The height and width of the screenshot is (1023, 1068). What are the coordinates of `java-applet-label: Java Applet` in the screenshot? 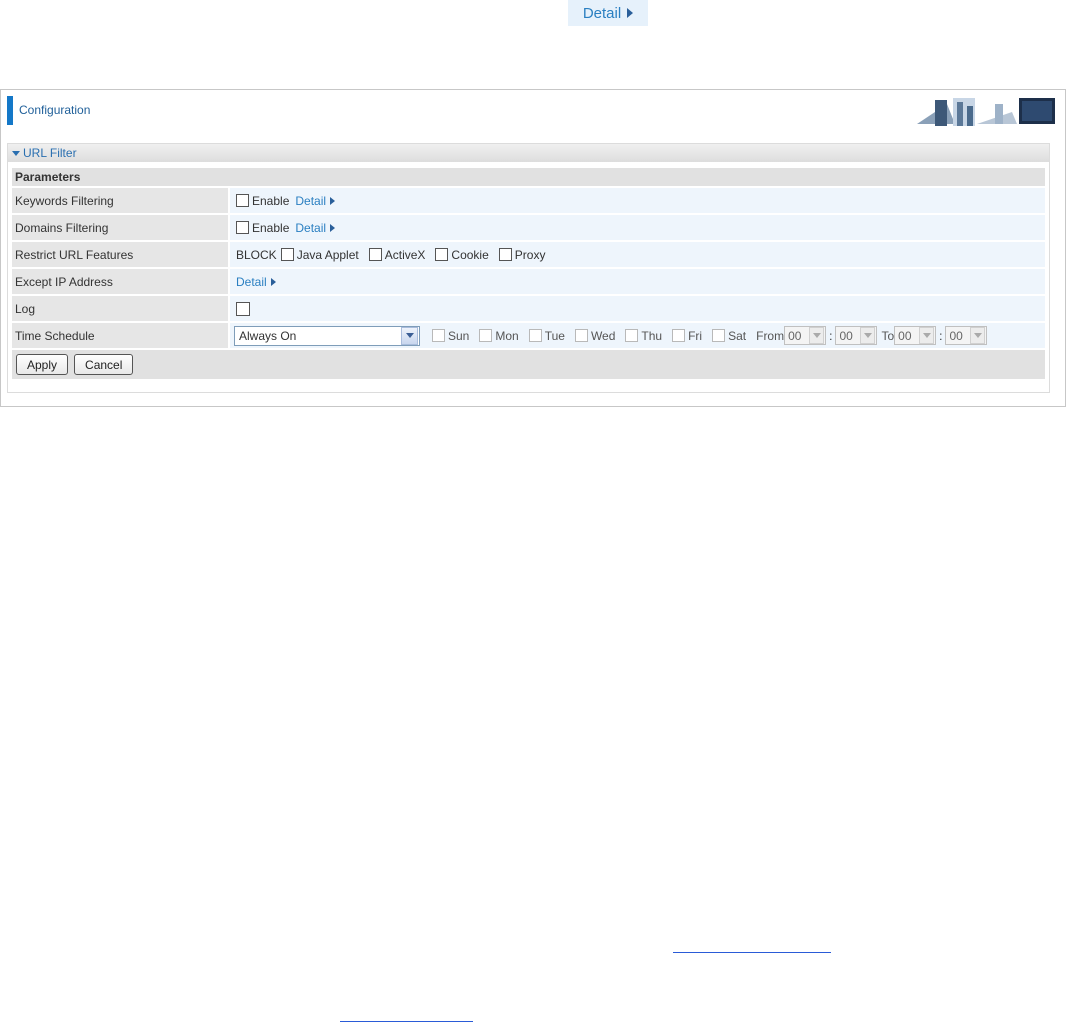 It's located at (327, 254).